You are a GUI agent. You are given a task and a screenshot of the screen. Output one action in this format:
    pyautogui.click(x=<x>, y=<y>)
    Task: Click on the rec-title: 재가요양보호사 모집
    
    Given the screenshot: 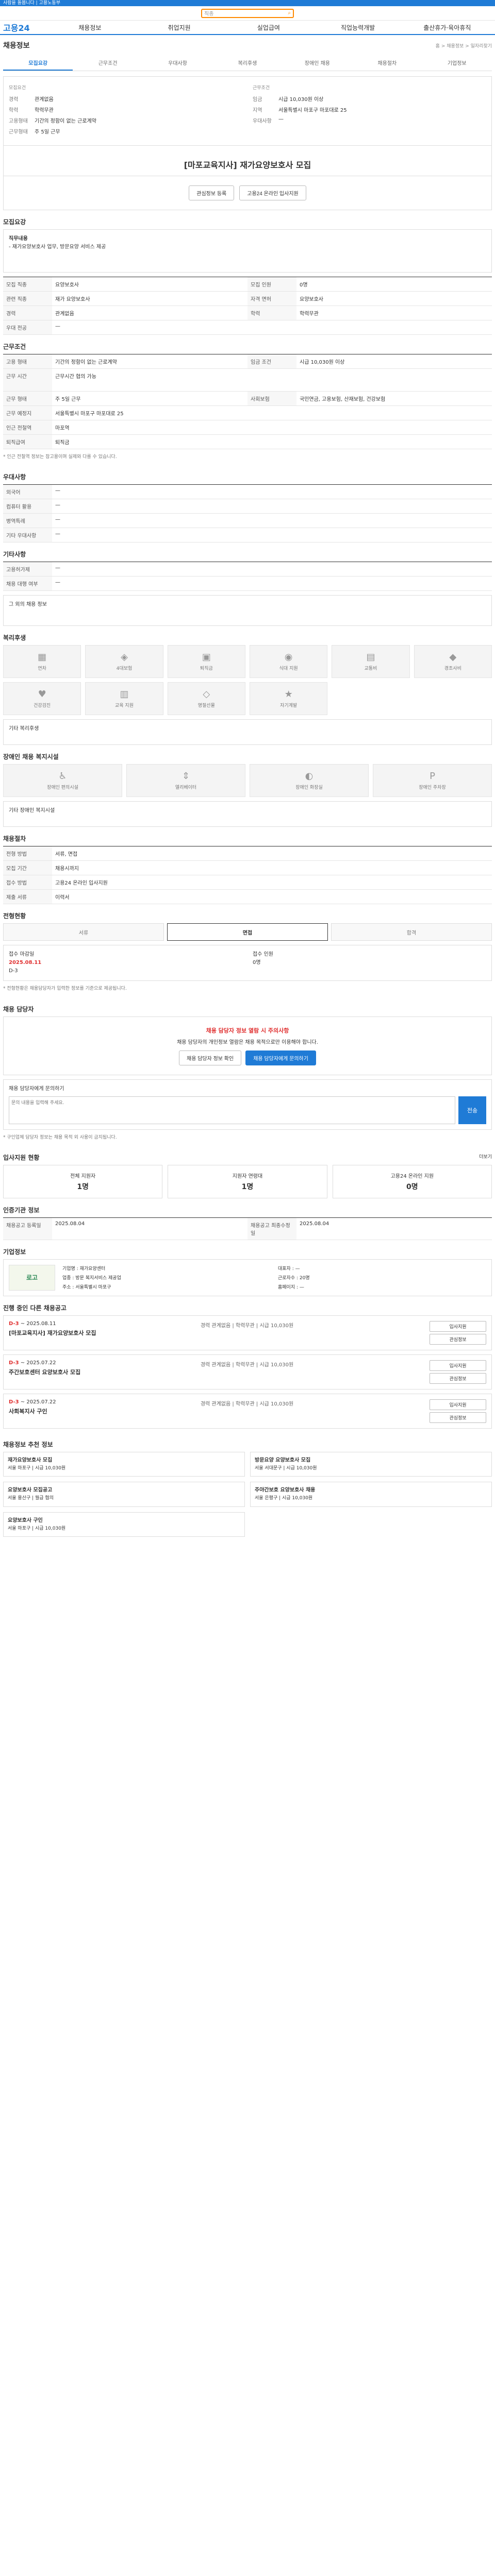 What is the action you would take?
    pyautogui.click(x=124, y=1460)
    